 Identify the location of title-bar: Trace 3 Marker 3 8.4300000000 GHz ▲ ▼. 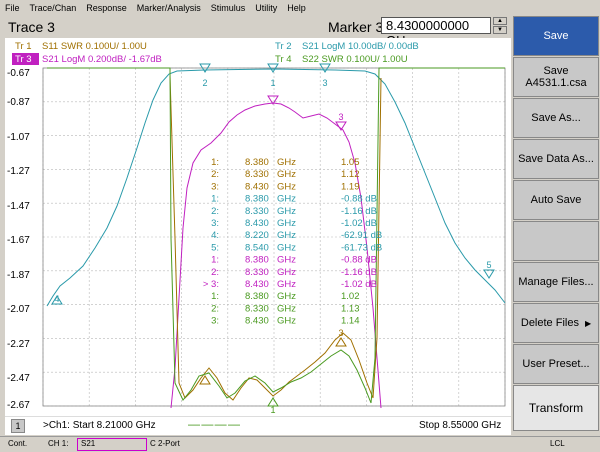
(256, 31).